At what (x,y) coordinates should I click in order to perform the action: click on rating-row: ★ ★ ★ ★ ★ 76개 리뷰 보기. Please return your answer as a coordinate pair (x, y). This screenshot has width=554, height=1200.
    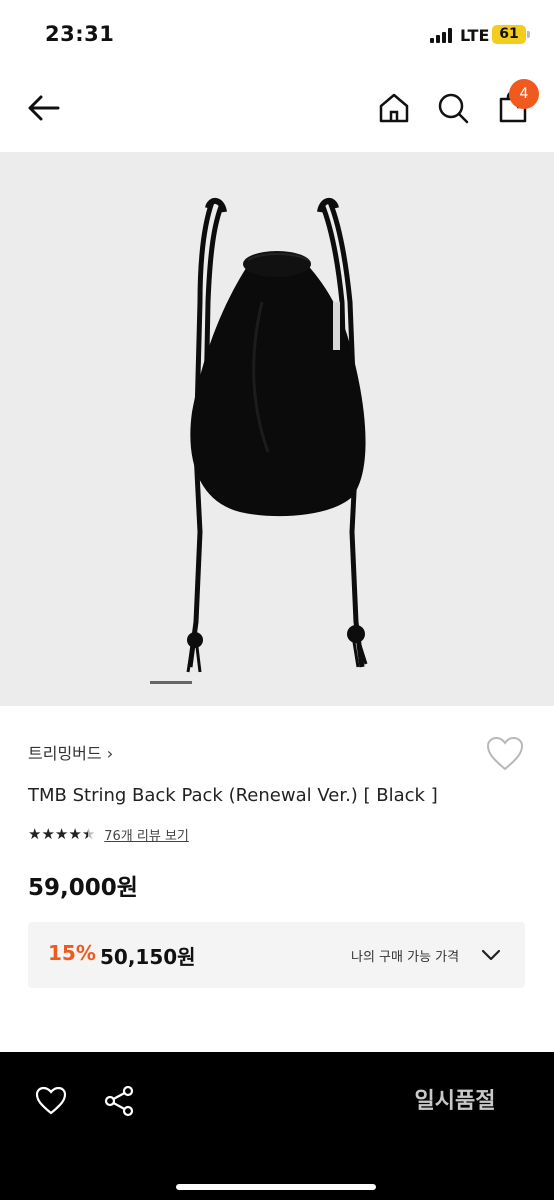
    Looking at the image, I should click on (108, 834).